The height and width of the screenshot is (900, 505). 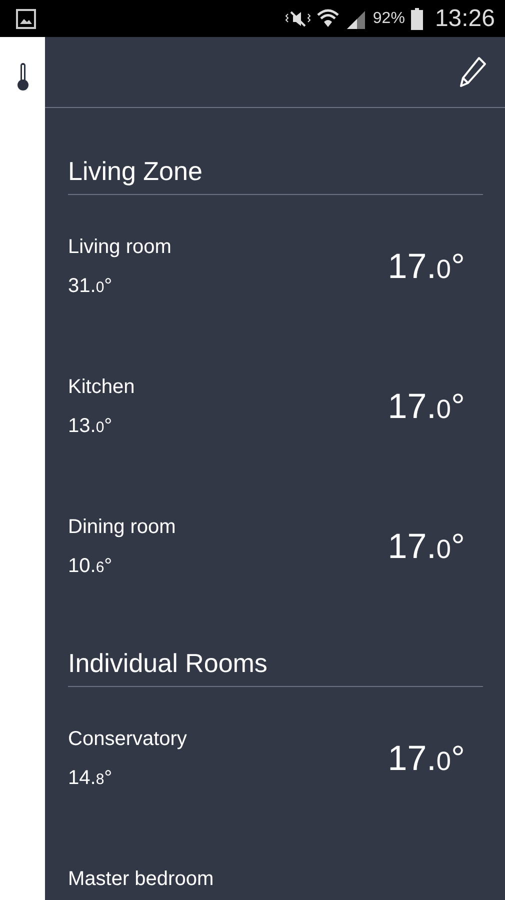 I want to click on battery-percentage: 92%, so click(x=388, y=19).